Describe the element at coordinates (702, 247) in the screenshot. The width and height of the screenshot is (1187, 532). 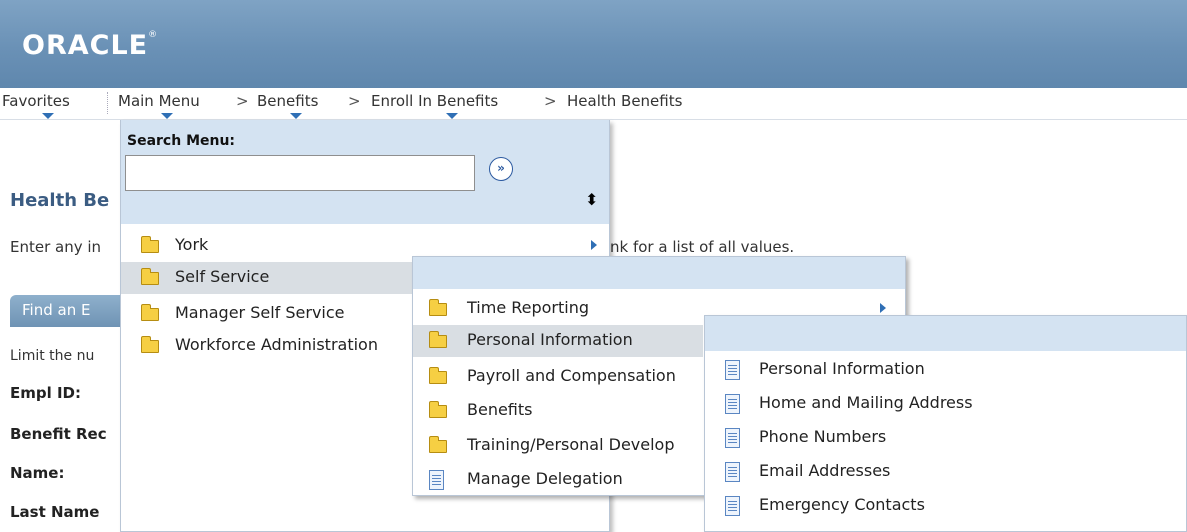
I see `instruction-text-tail: nk for a list of all values.` at that location.